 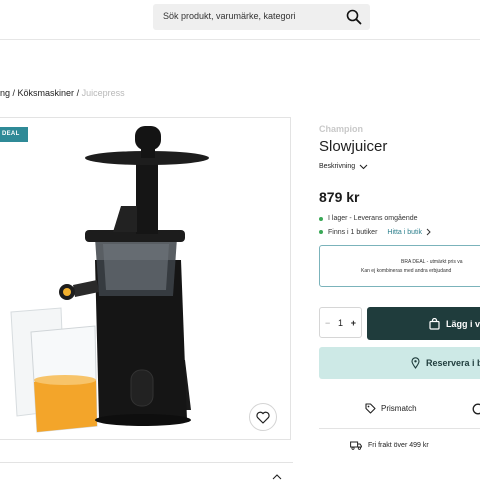 I want to click on search-input: Sök produkt, varumärke, kategori, so click(x=229, y=16).